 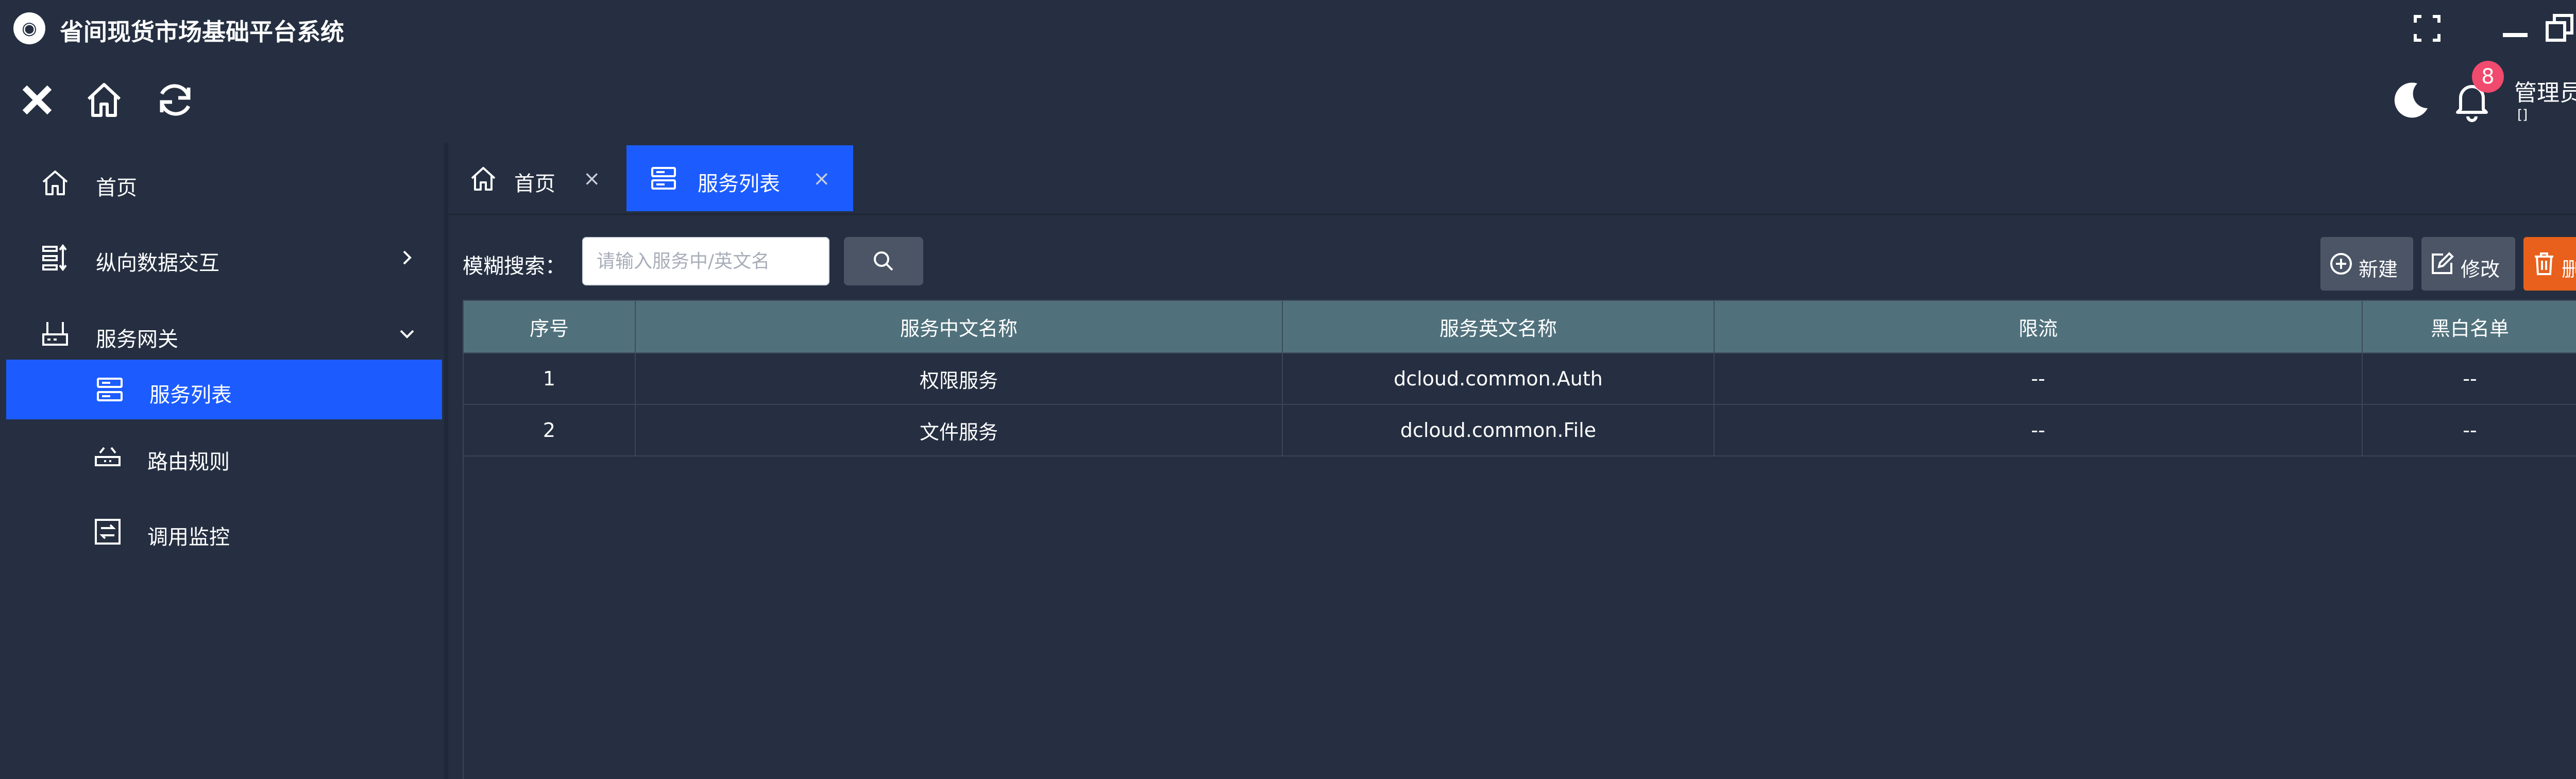 I want to click on new-button: 新建, so click(x=2366, y=264).